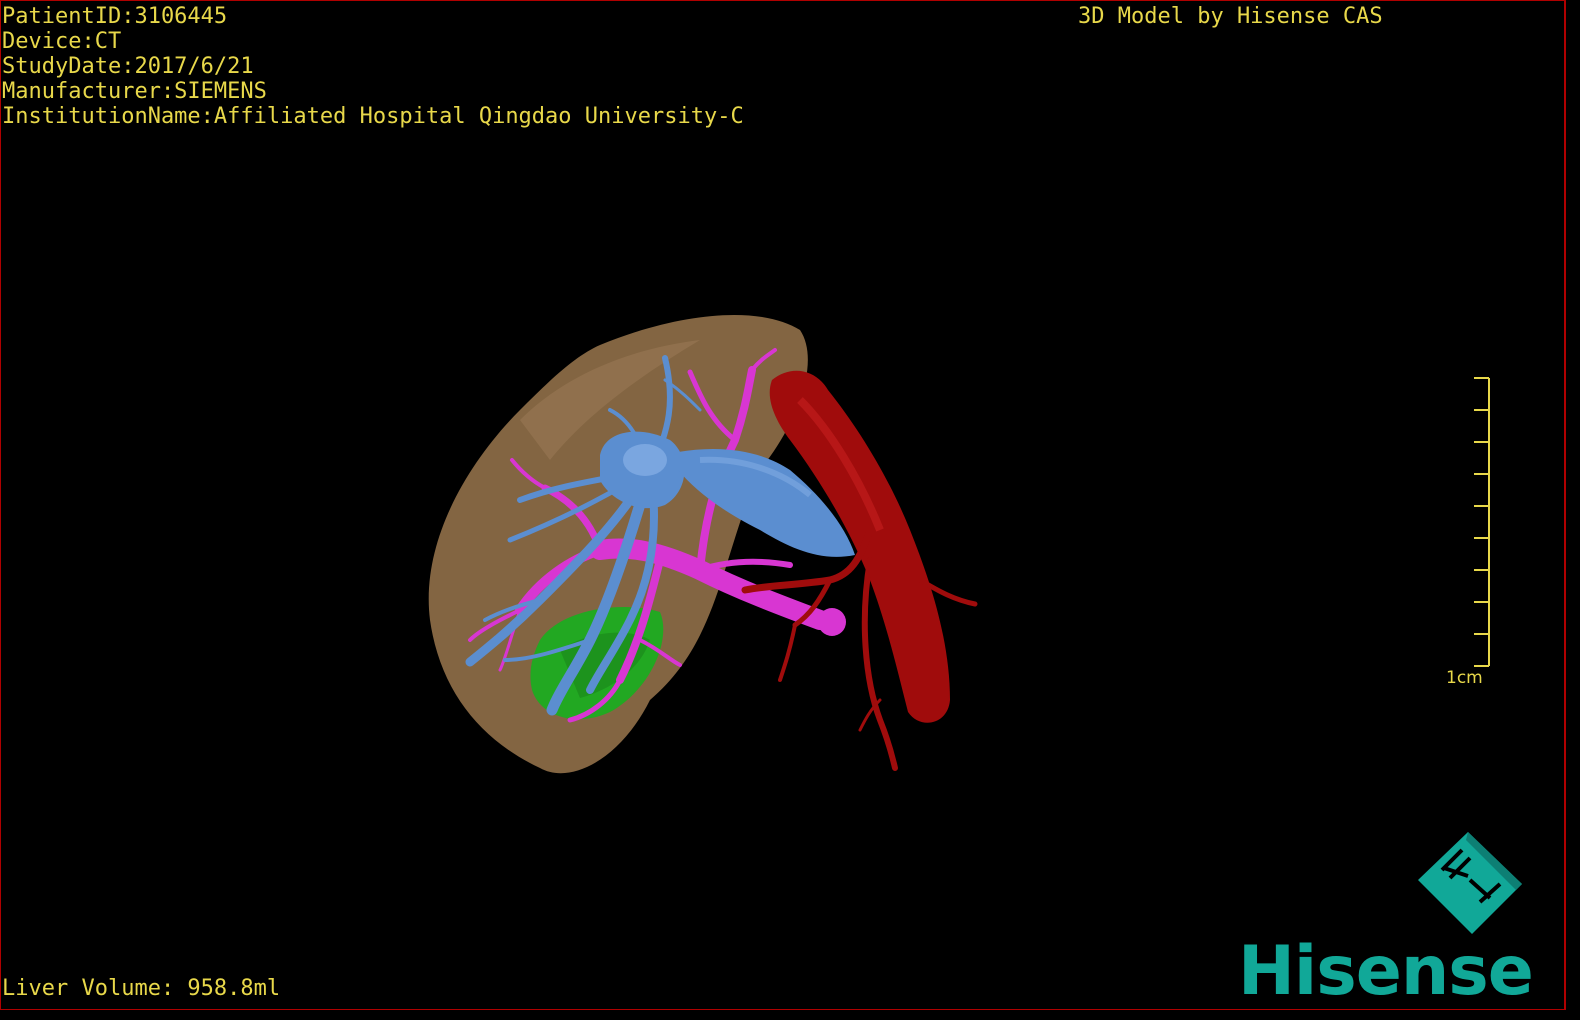  I want to click on patient-id: PatientID:3106445, so click(115, 16).